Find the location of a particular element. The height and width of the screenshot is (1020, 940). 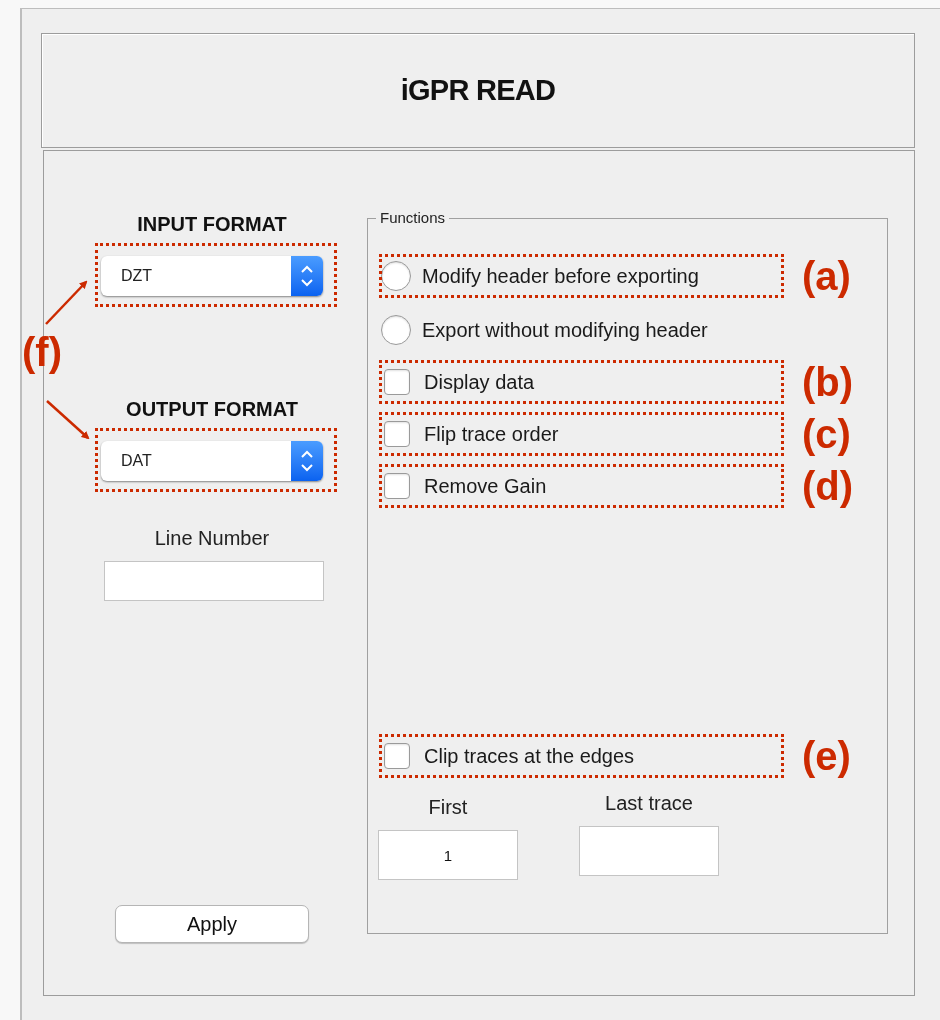

annotation-label: (b) is located at coordinates (828, 382).